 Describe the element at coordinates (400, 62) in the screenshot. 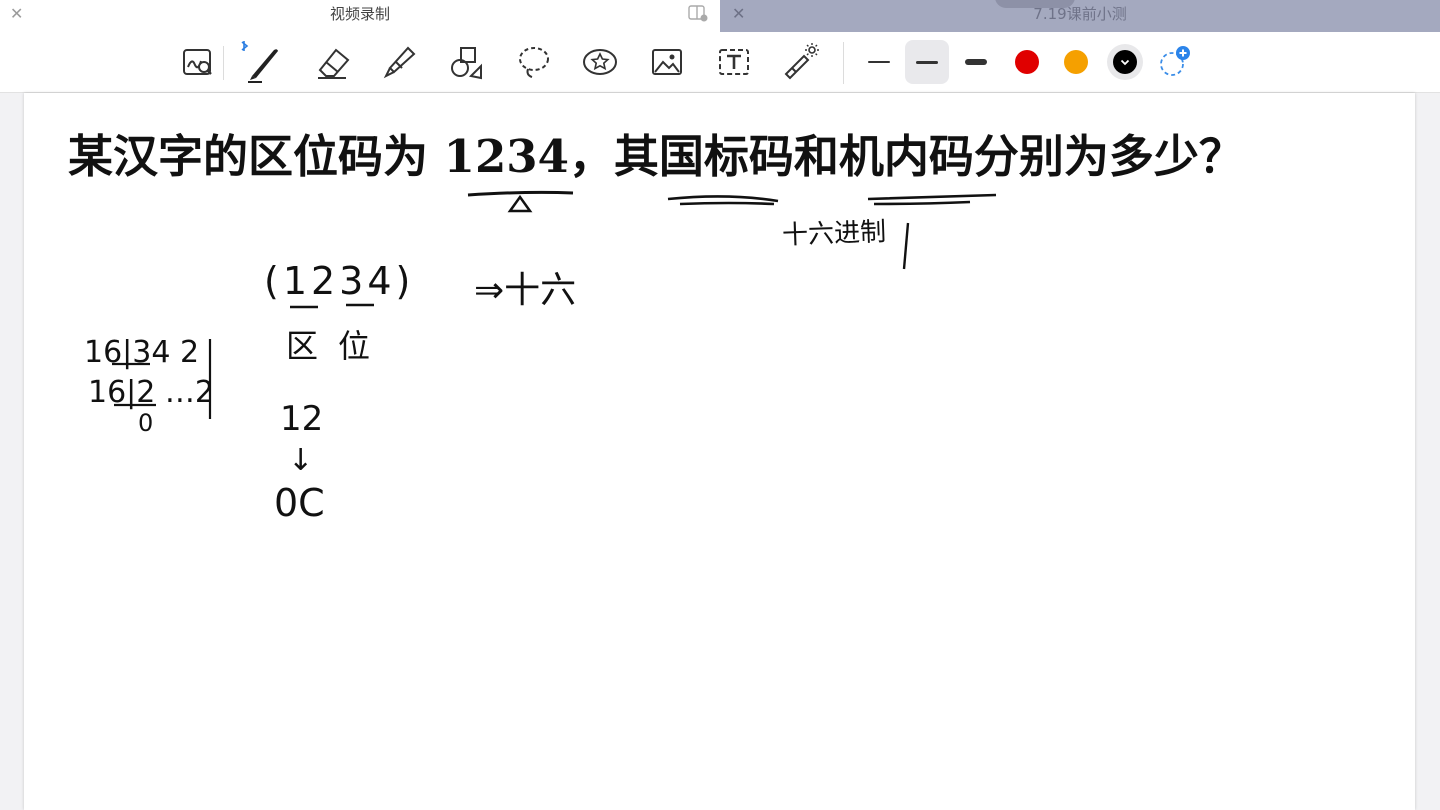

I see `highlighter-icon` at that location.